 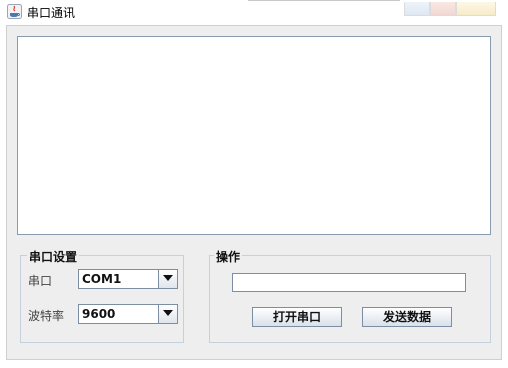 I want to click on serial-settings-group: 串口设置 串口 COM1 波特率 9600, so click(x=102, y=295).